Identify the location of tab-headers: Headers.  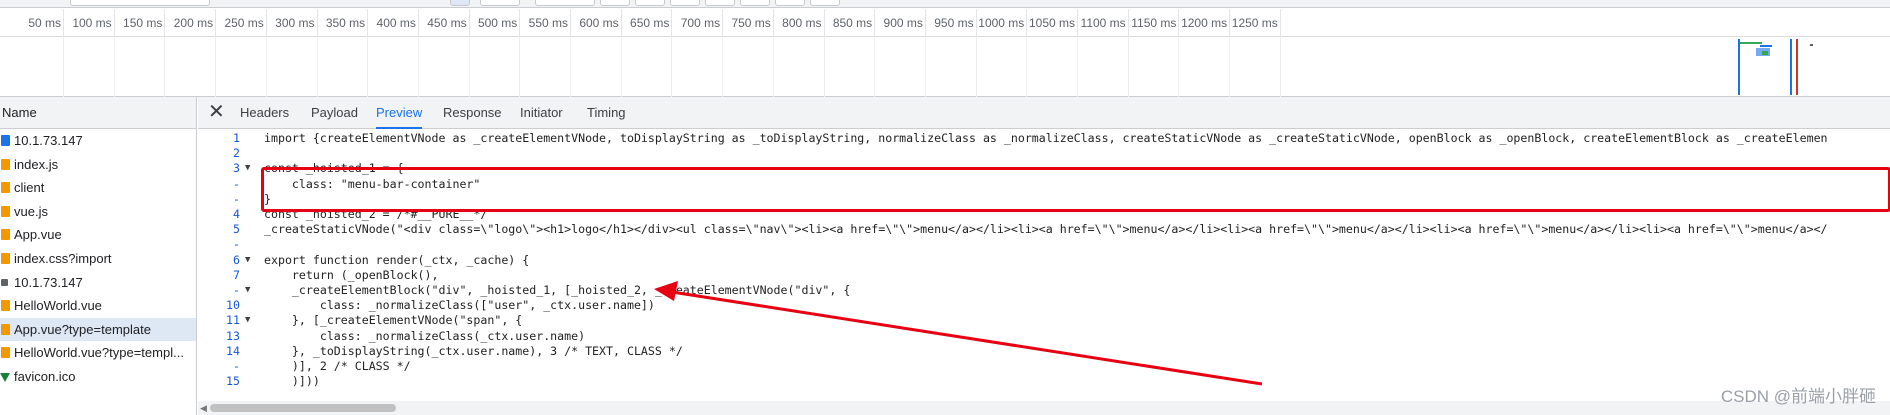
(264, 113).